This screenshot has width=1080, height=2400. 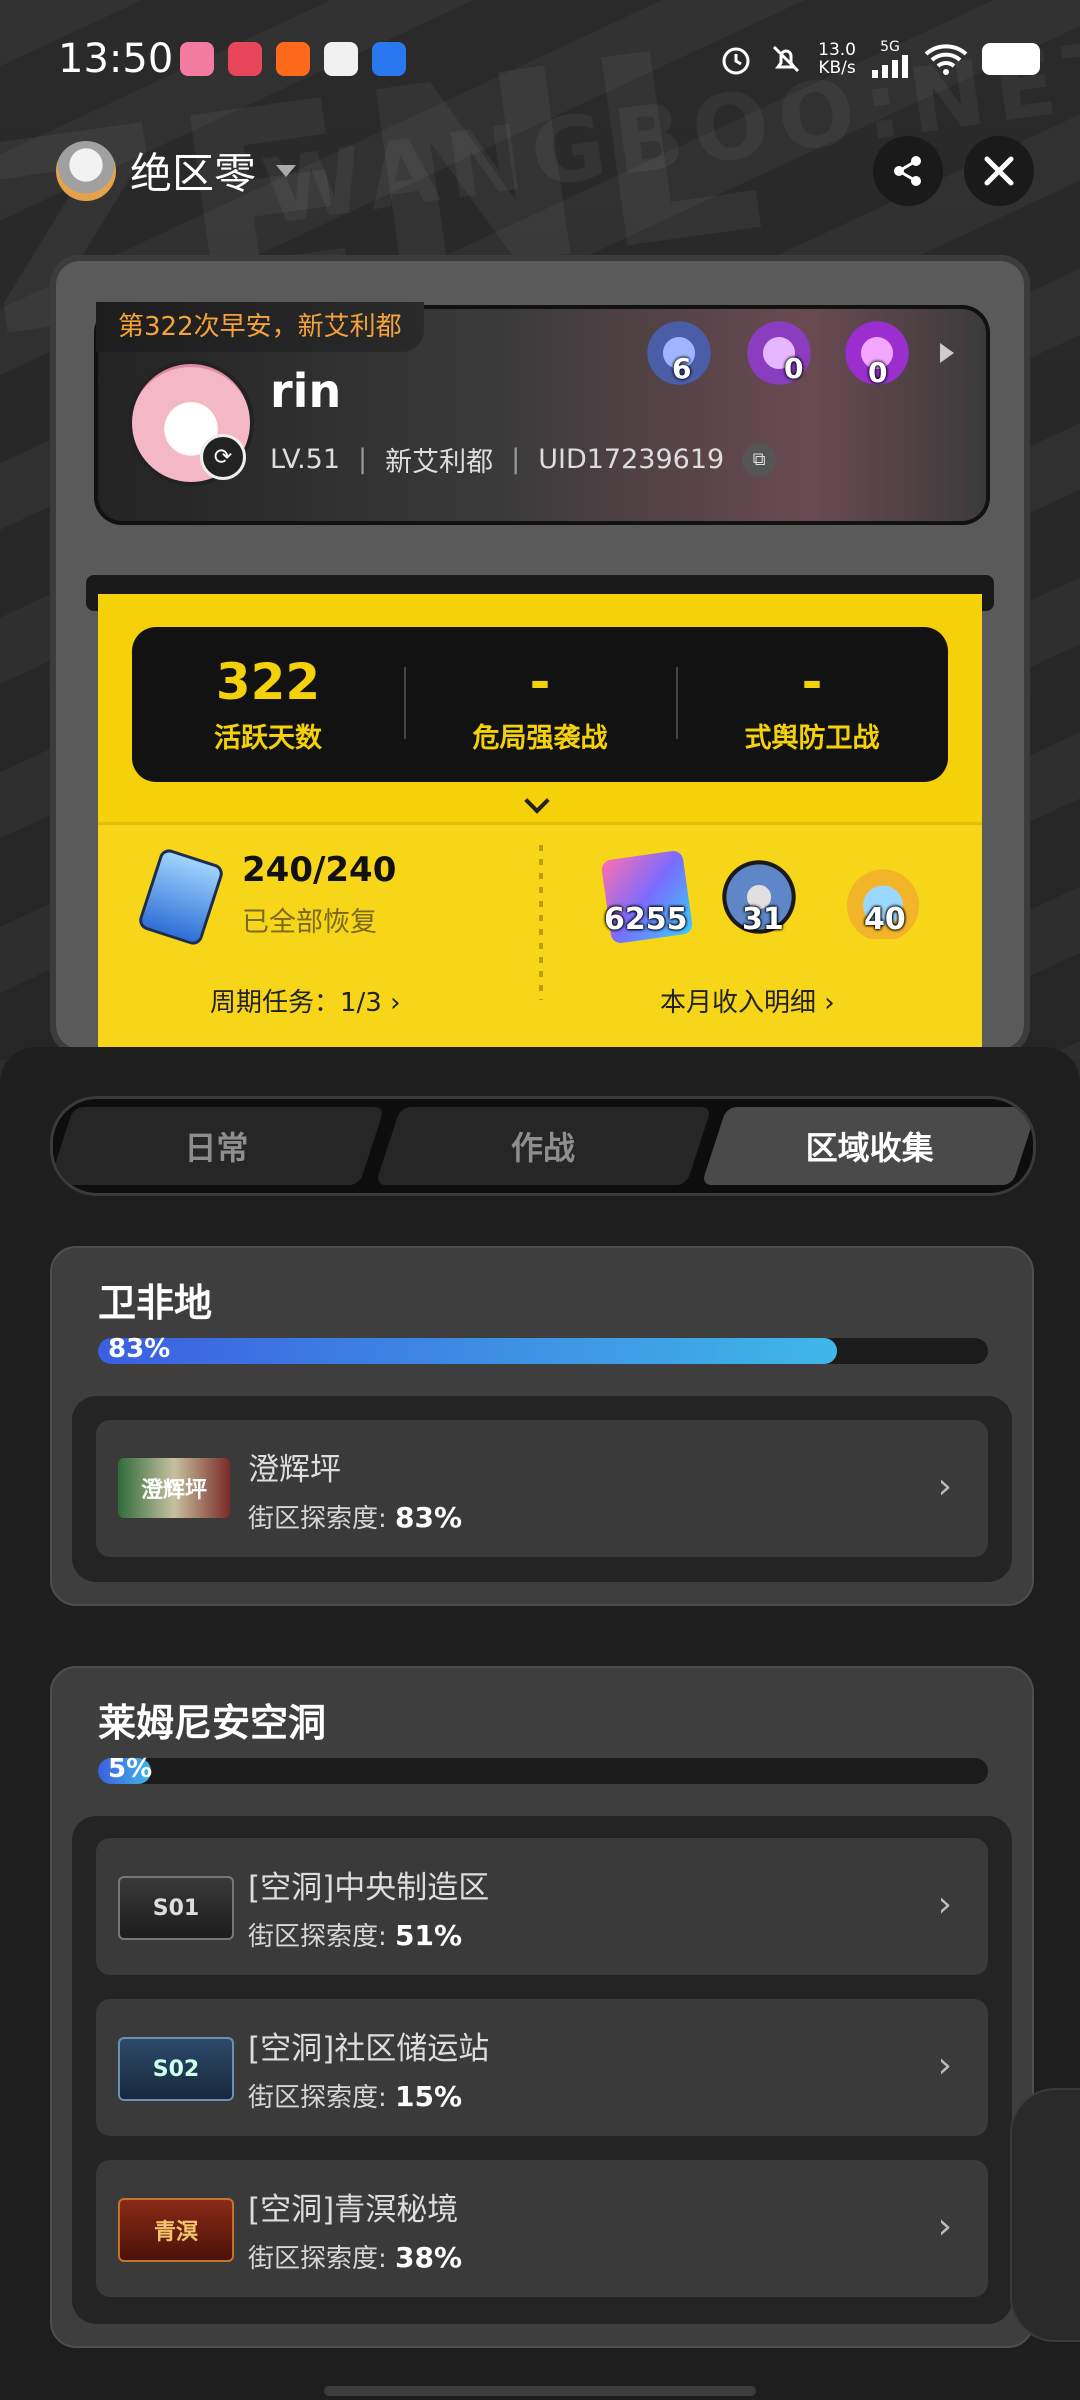 I want to click on divider, so click(x=541, y=922).